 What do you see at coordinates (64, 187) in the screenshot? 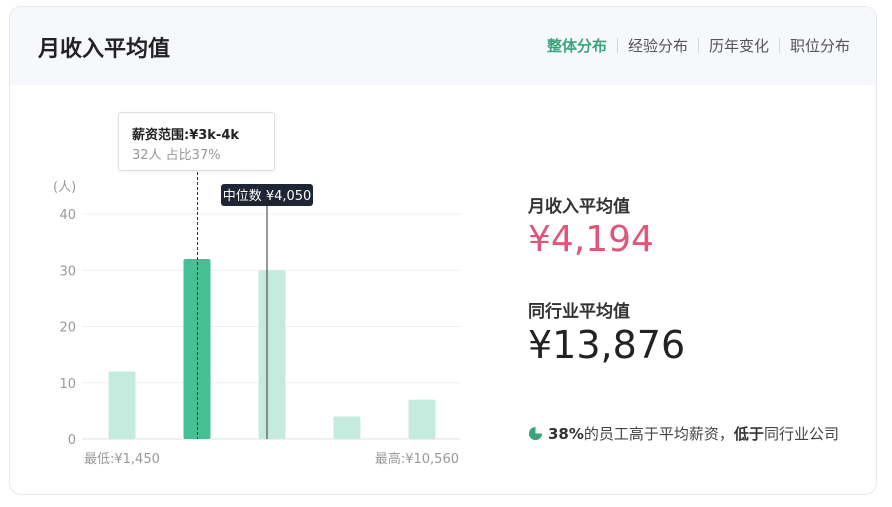
I see `y-axis-label: (人)` at bounding box center [64, 187].